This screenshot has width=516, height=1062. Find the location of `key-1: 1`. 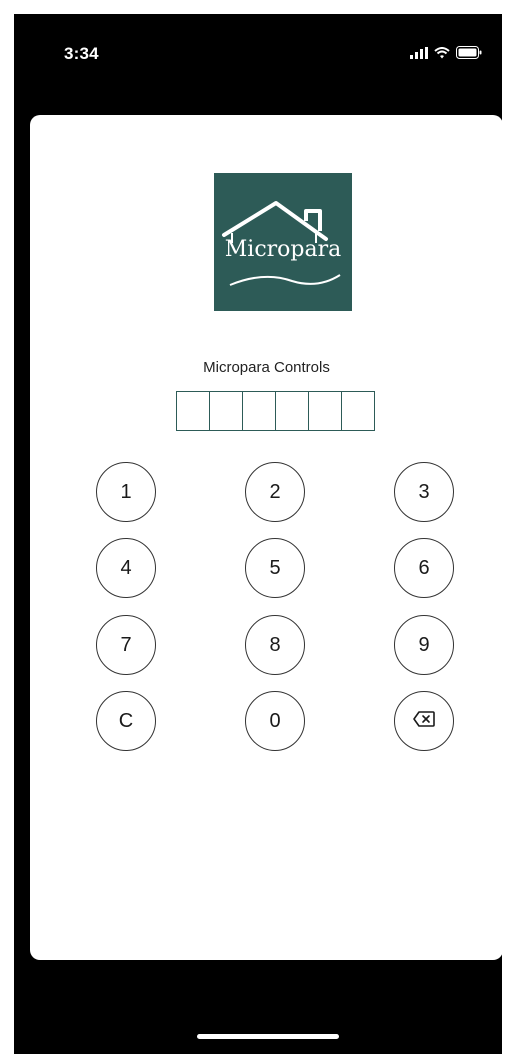

key-1: 1 is located at coordinates (126, 492).